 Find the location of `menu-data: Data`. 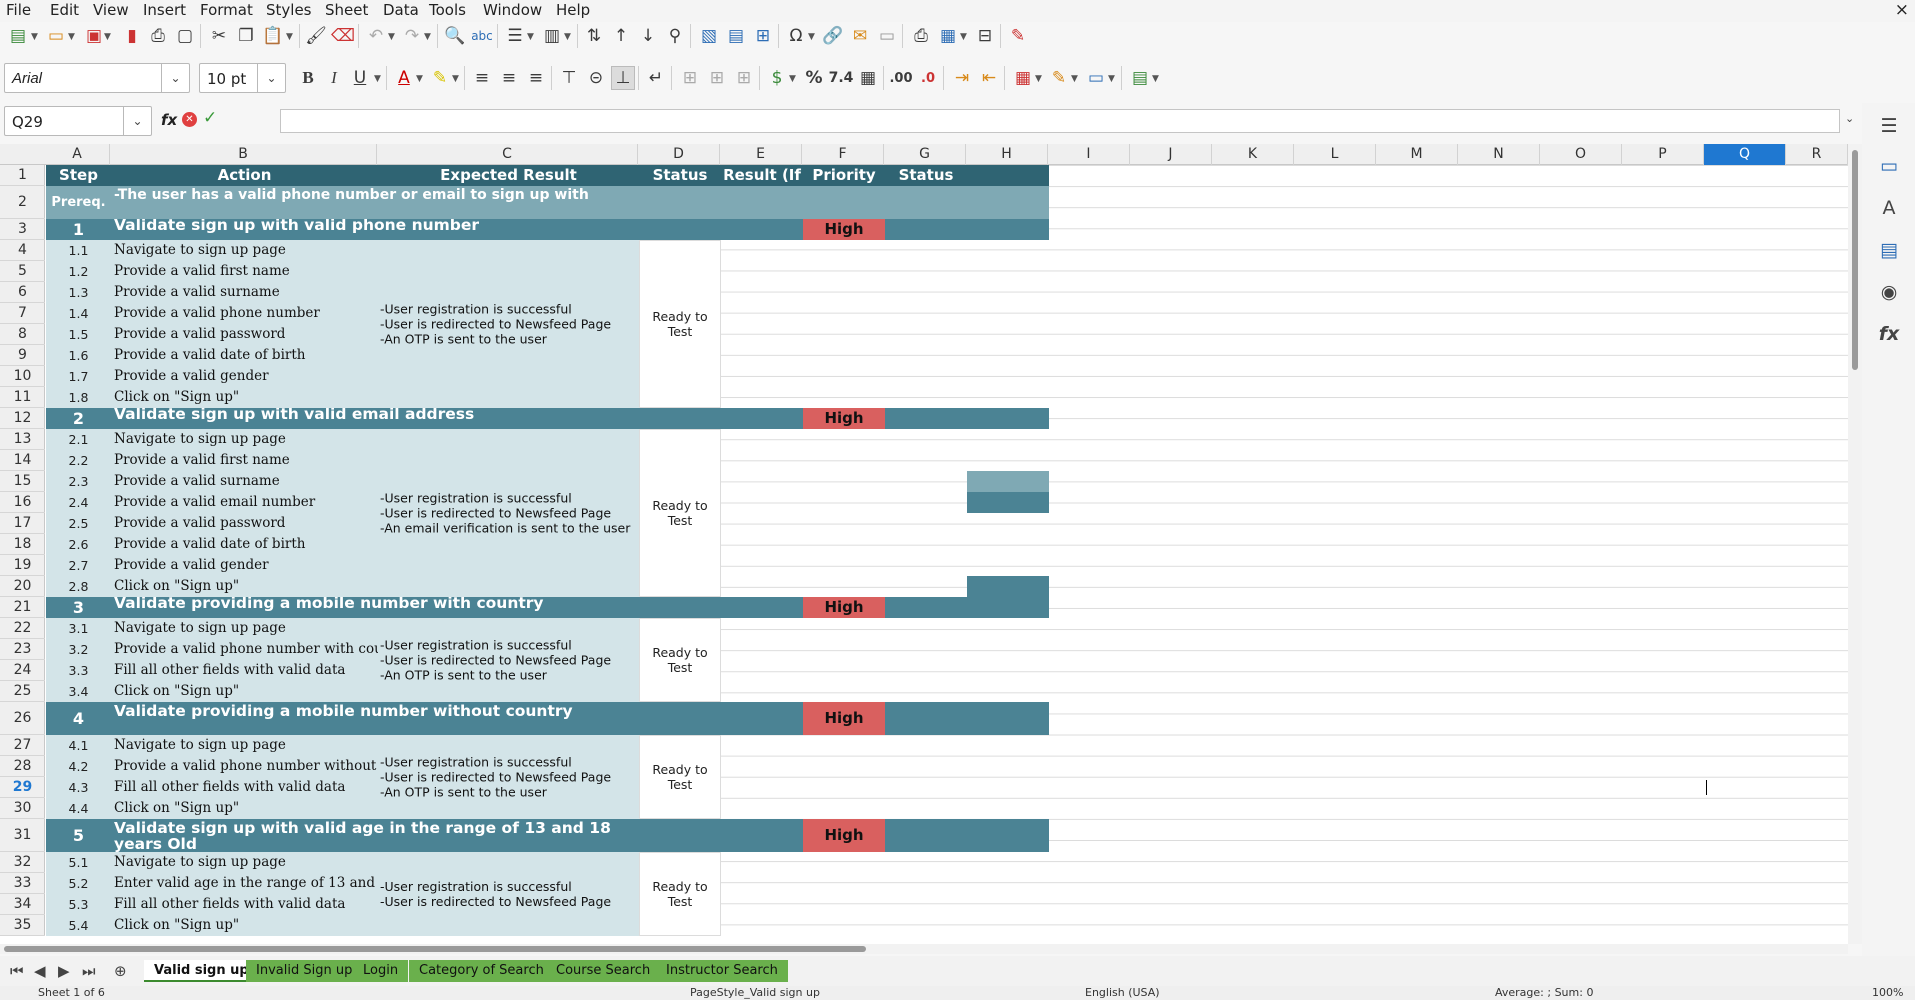

menu-data: Data is located at coordinates (401, 11).